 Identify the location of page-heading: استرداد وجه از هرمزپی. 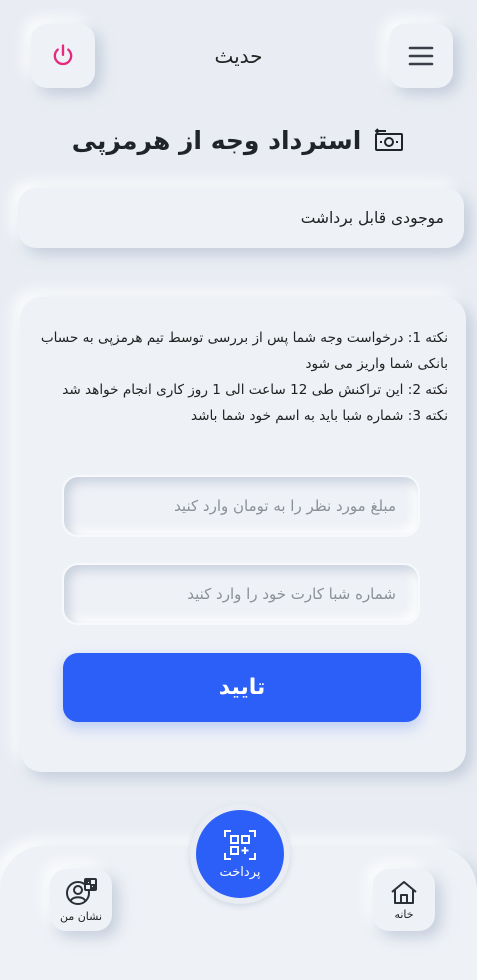
(238, 140).